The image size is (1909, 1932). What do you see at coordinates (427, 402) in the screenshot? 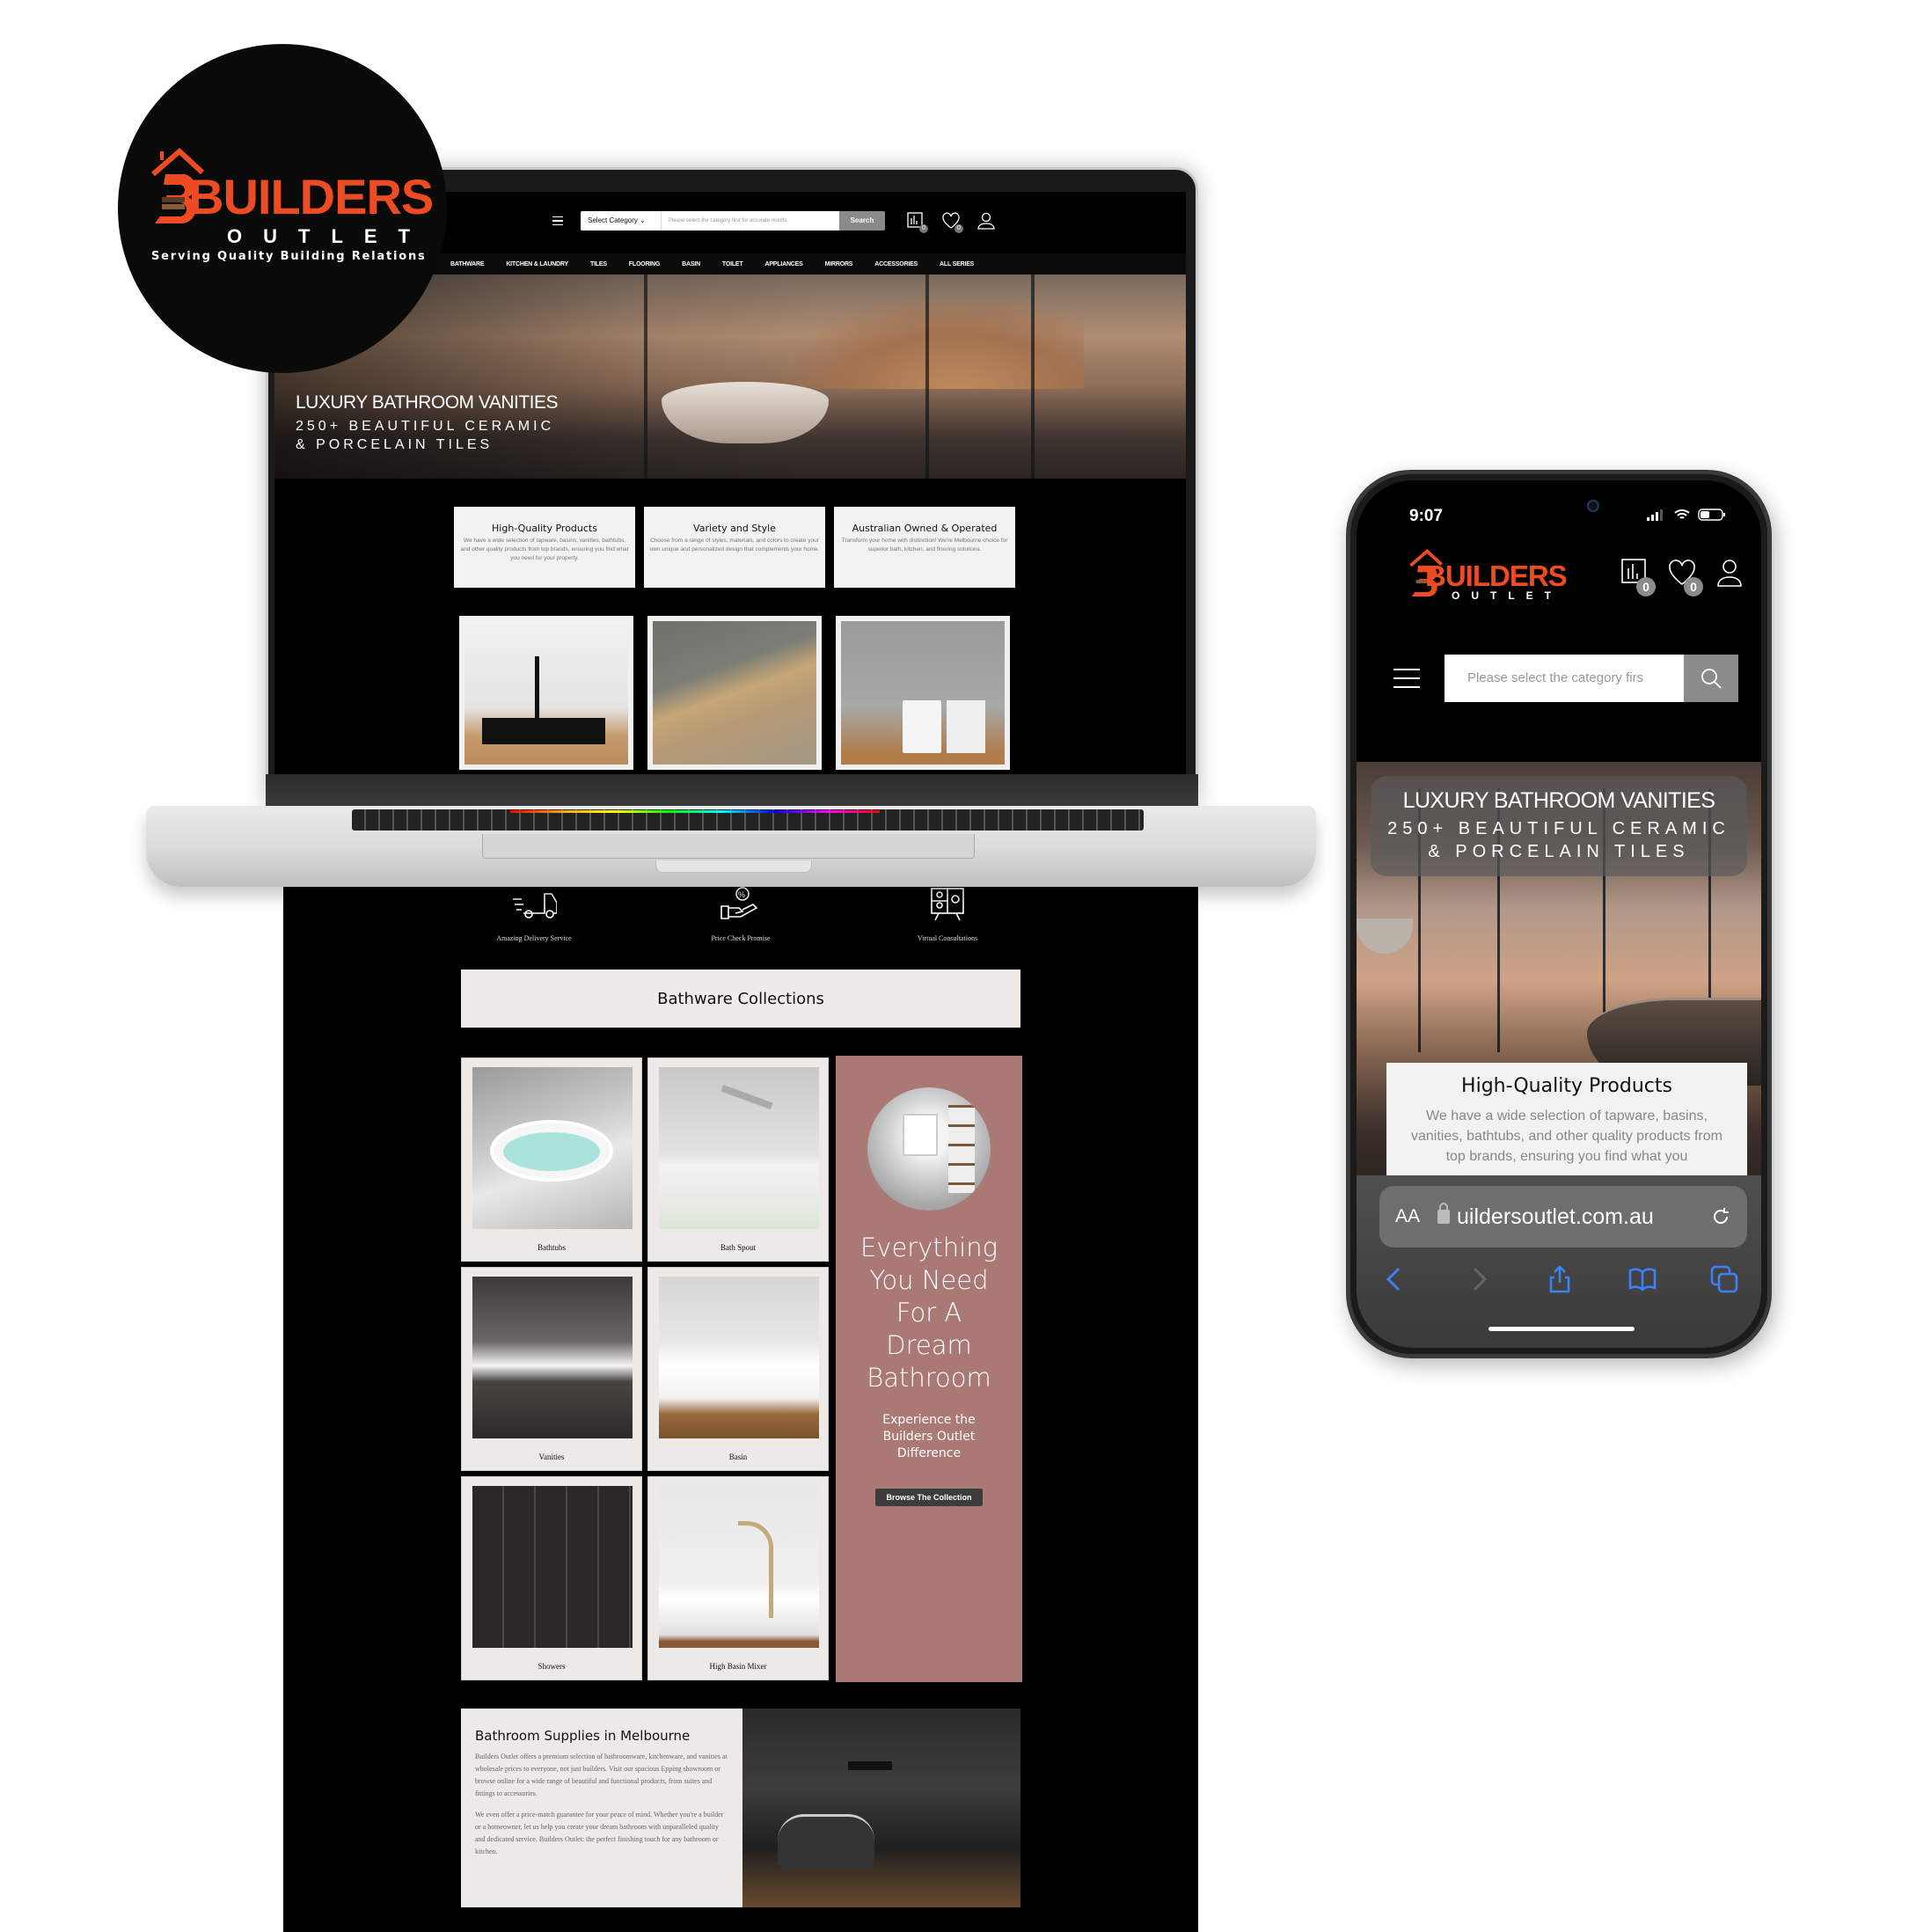
I see `hero-title: LUXURY BATHROOM VANITIES` at bounding box center [427, 402].